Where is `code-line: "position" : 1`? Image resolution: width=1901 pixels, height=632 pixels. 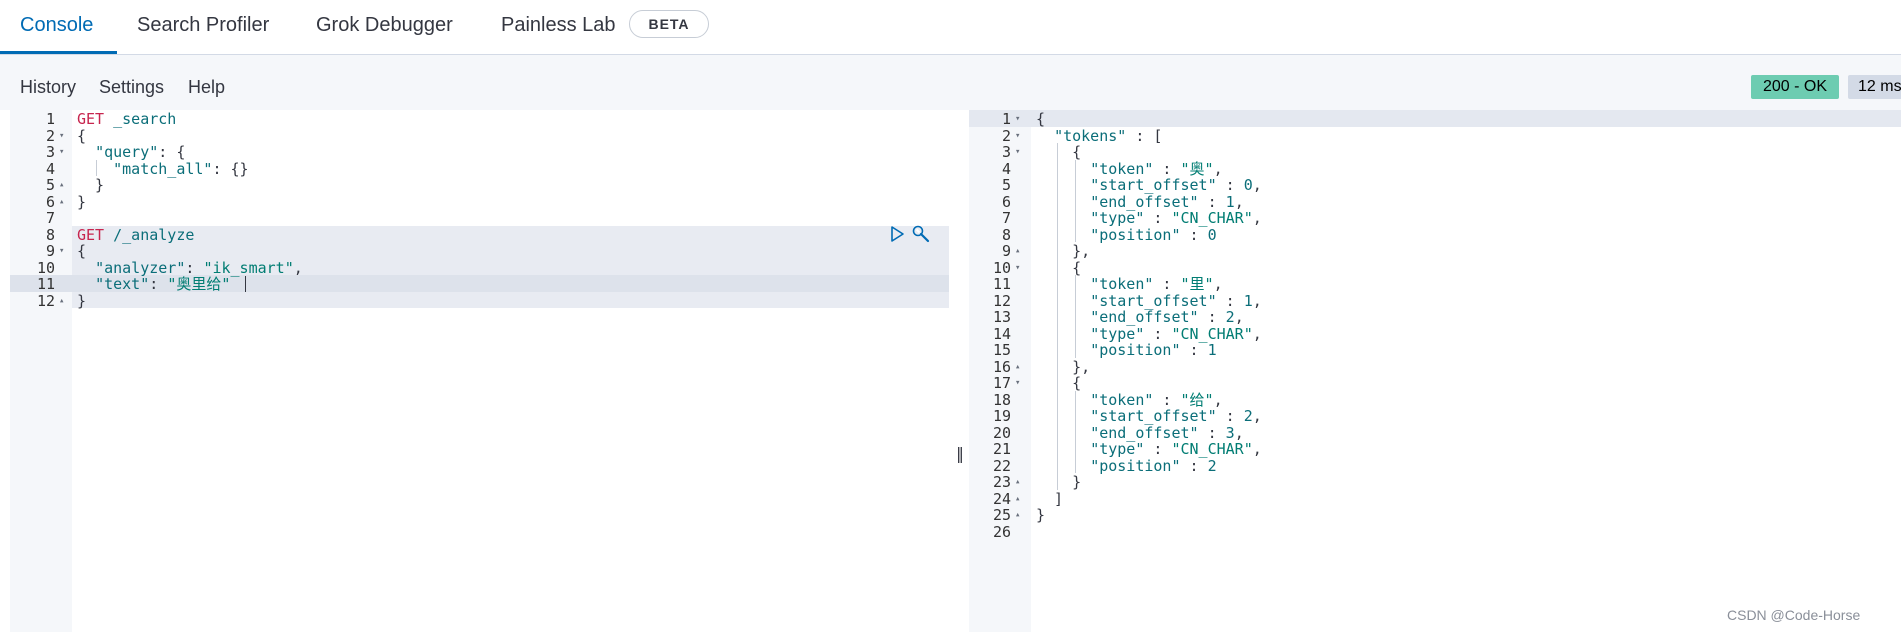 code-line: "position" : 1 is located at coordinates (1153, 350).